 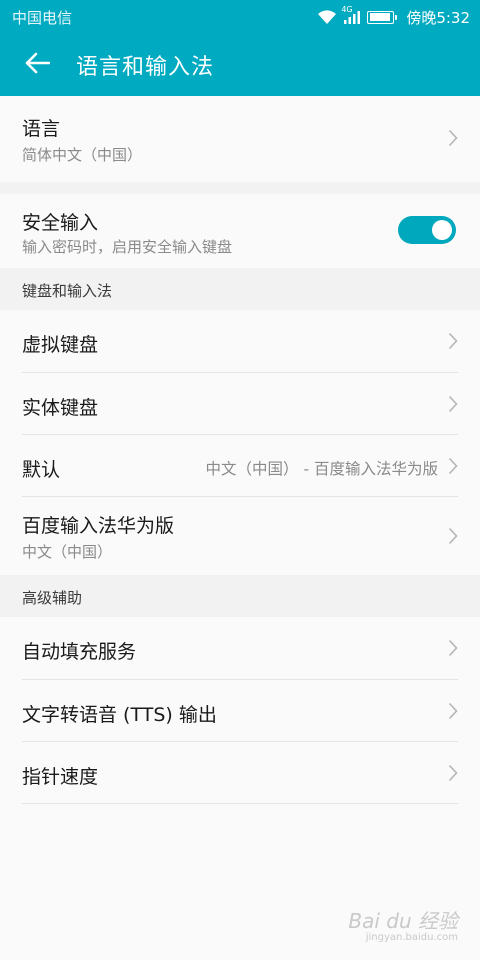 What do you see at coordinates (60, 777) in the screenshot?
I see `row-title: 指针速度` at bounding box center [60, 777].